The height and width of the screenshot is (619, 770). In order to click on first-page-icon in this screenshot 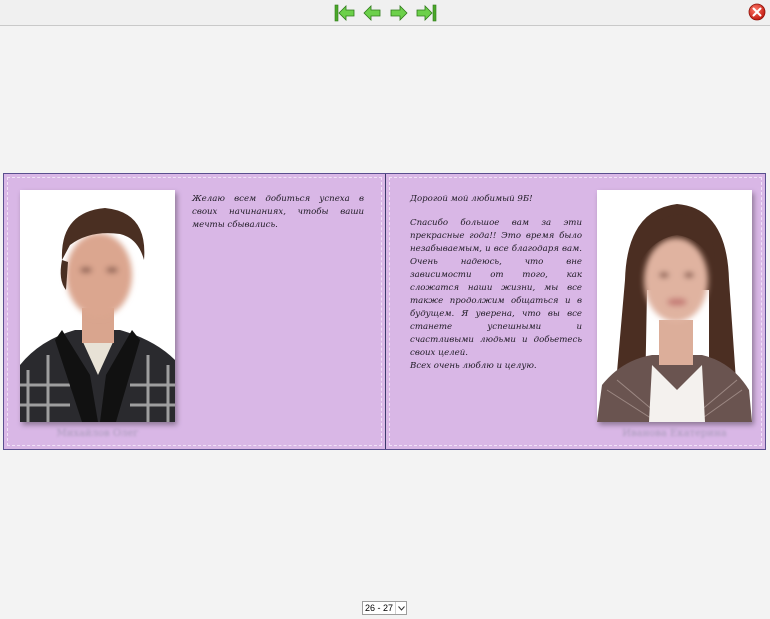, I will do `click(344, 12)`.